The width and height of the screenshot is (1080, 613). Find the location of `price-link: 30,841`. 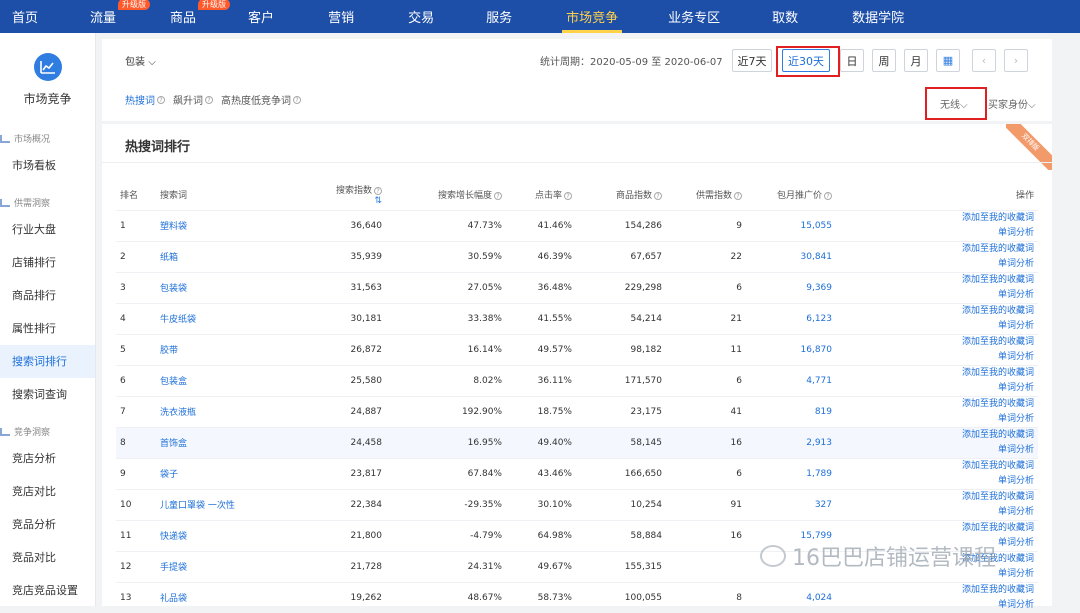

price-link: 30,841 is located at coordinates (791, 256).